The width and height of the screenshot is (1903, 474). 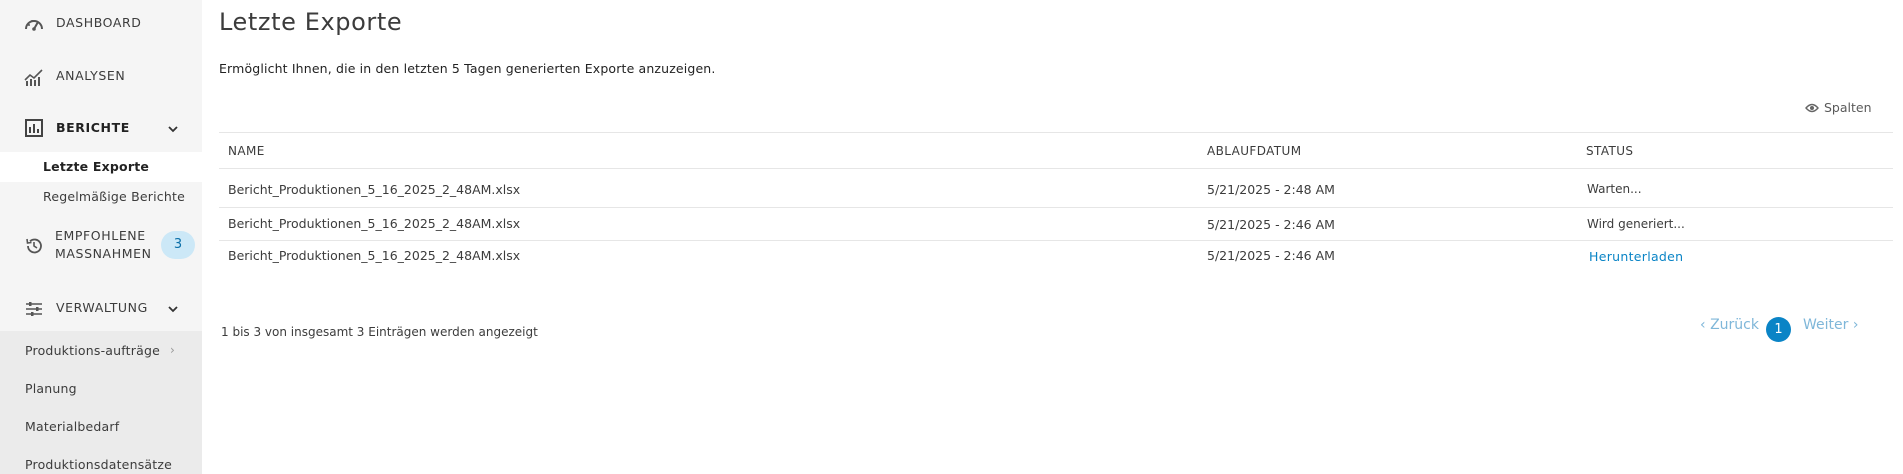 What do you see at coordinates (34, 309) in the screenshot?
I see `sliders-icon` at bounding box center [34, 309].